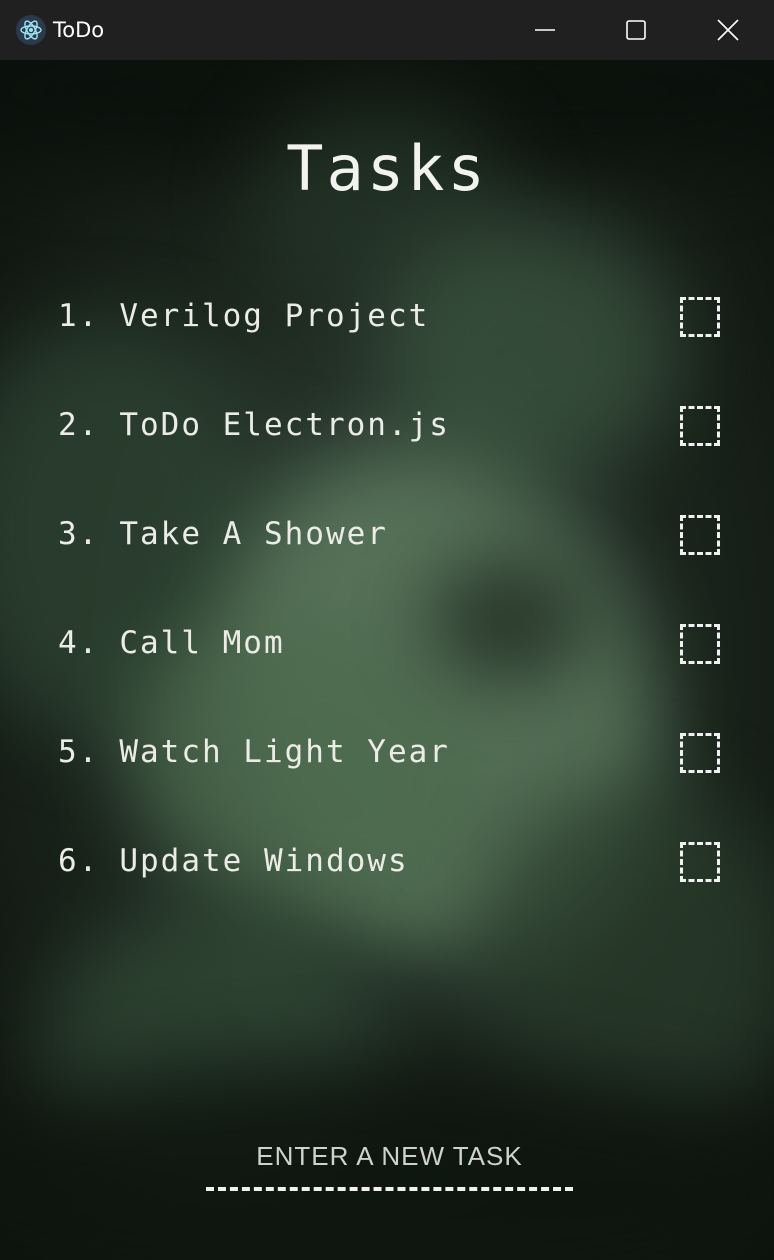 The height and width of the screenshot is (1260, 774). I want to click on task-label: 6. Update Windows, so click(233, 861).